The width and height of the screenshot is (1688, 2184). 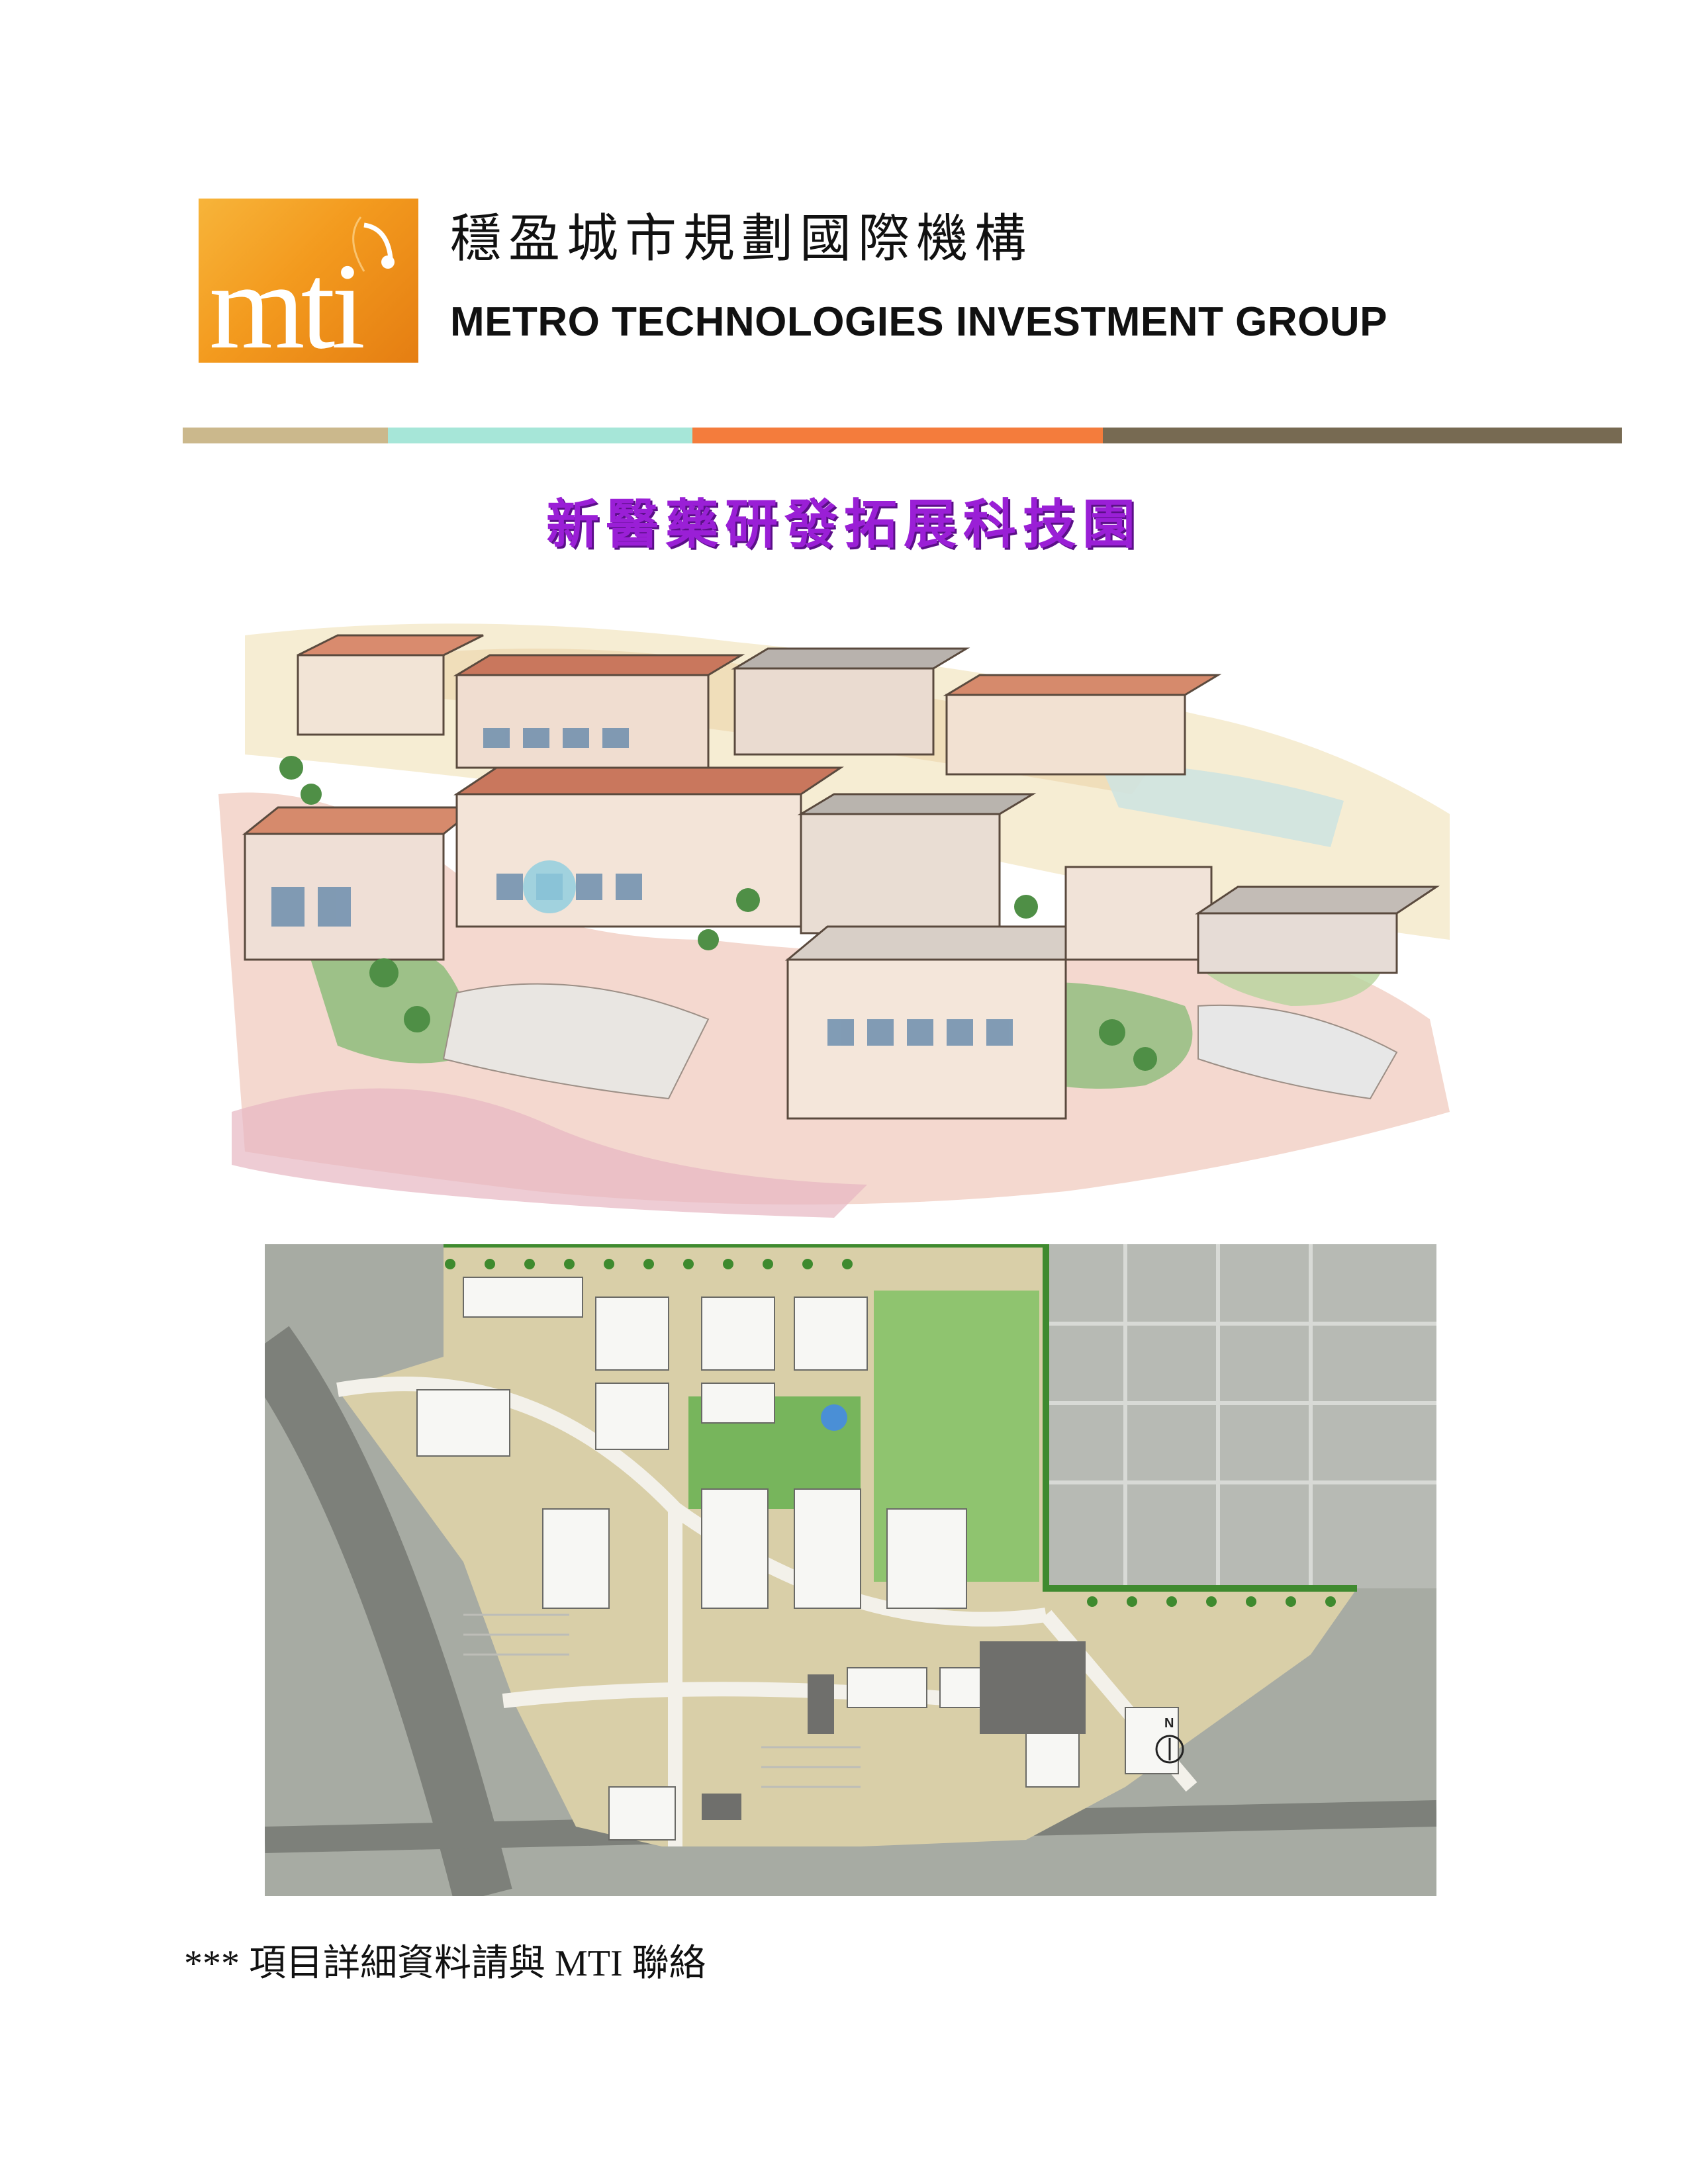 What do you see at coordinates (919, 322) in the screenshot?
I see `org-name-english: METRO TECHNOLOGIES INVESTMENT GROUP` at bounding box center [919, 322].